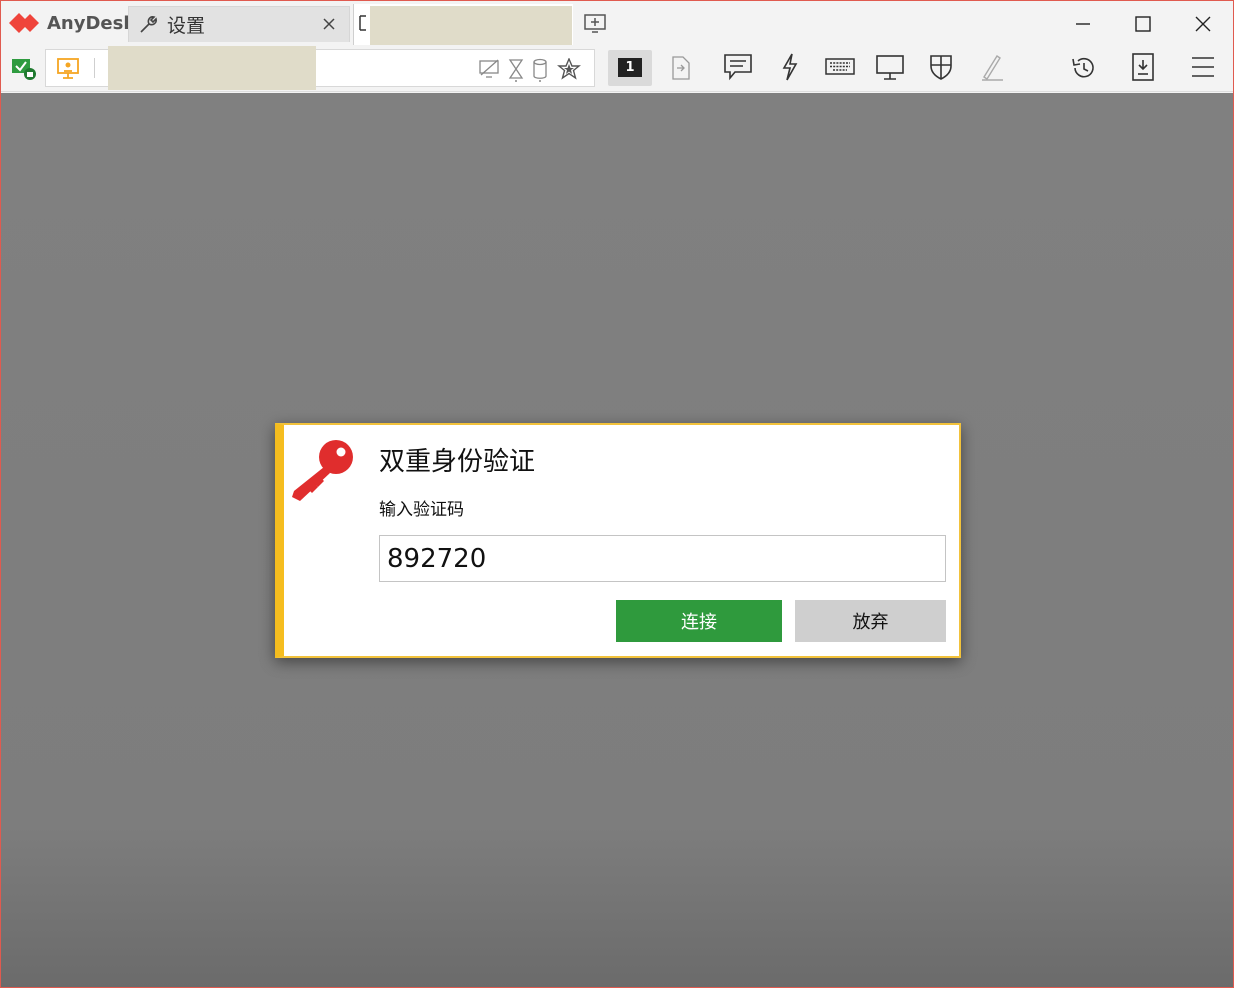  Describe the element at coordinates (239, 24) in the screenshot. I see `tab-settings: 设置` at that location.